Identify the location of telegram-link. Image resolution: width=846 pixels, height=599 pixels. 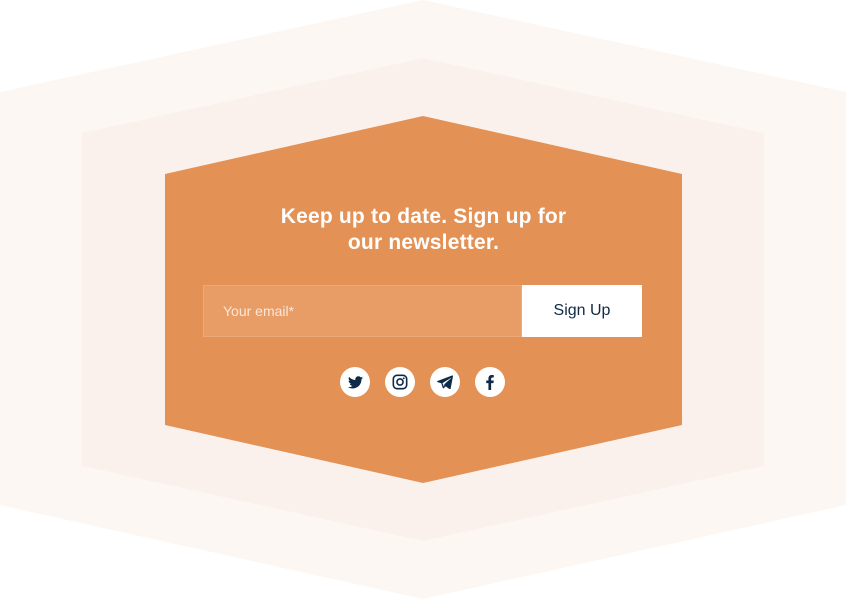
(445, 382).